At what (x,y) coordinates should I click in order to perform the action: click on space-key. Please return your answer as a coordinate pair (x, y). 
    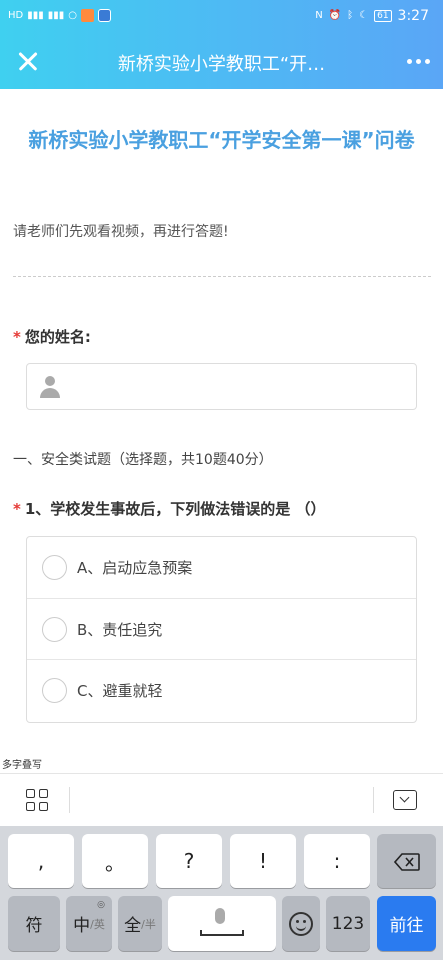
    Looking at the image, I should click on (222, 923).